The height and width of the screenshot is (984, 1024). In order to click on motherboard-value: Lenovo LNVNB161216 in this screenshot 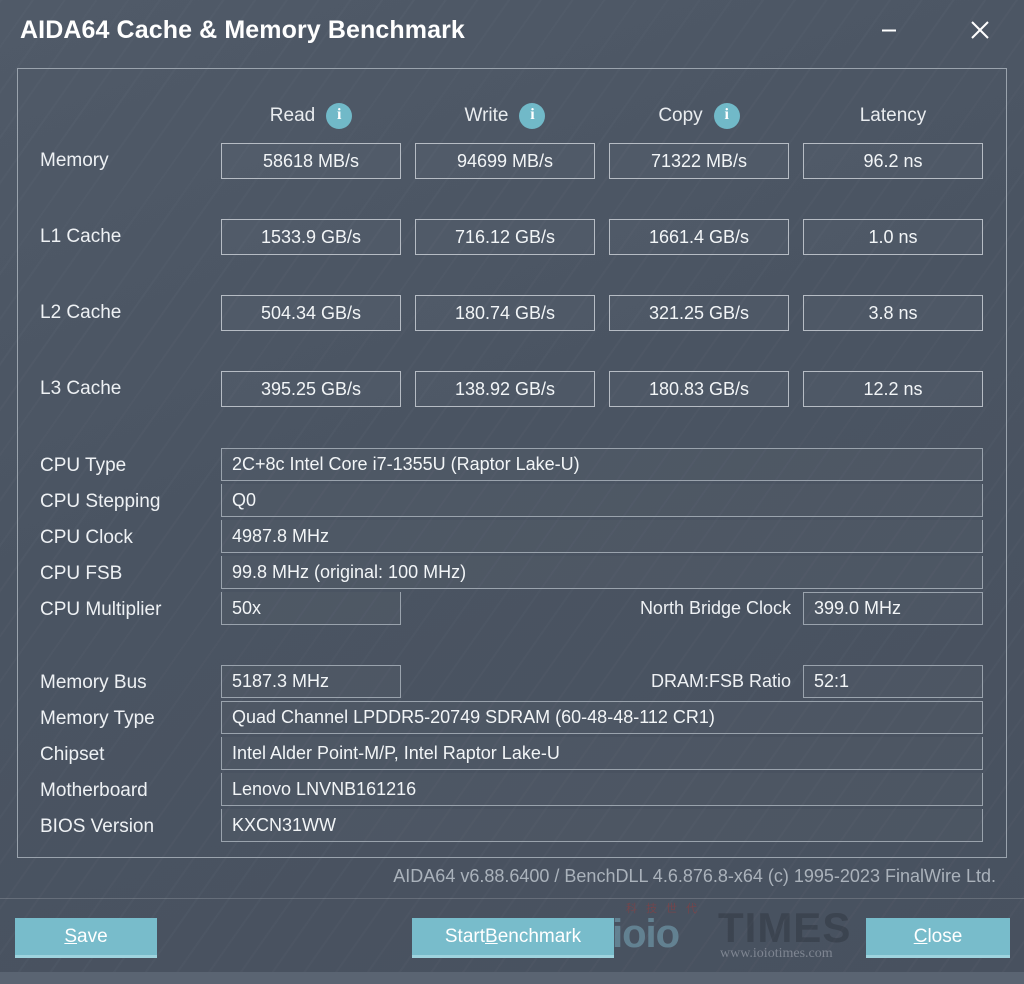, I will do `click(602, 789)`.